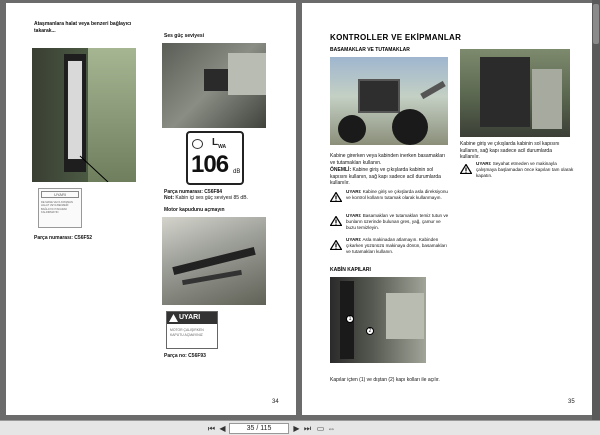 The image size is (600, 435). Describe the element at coordinates (596, 24) in the screenshot. I see `scrollbar-thumb` at that location.